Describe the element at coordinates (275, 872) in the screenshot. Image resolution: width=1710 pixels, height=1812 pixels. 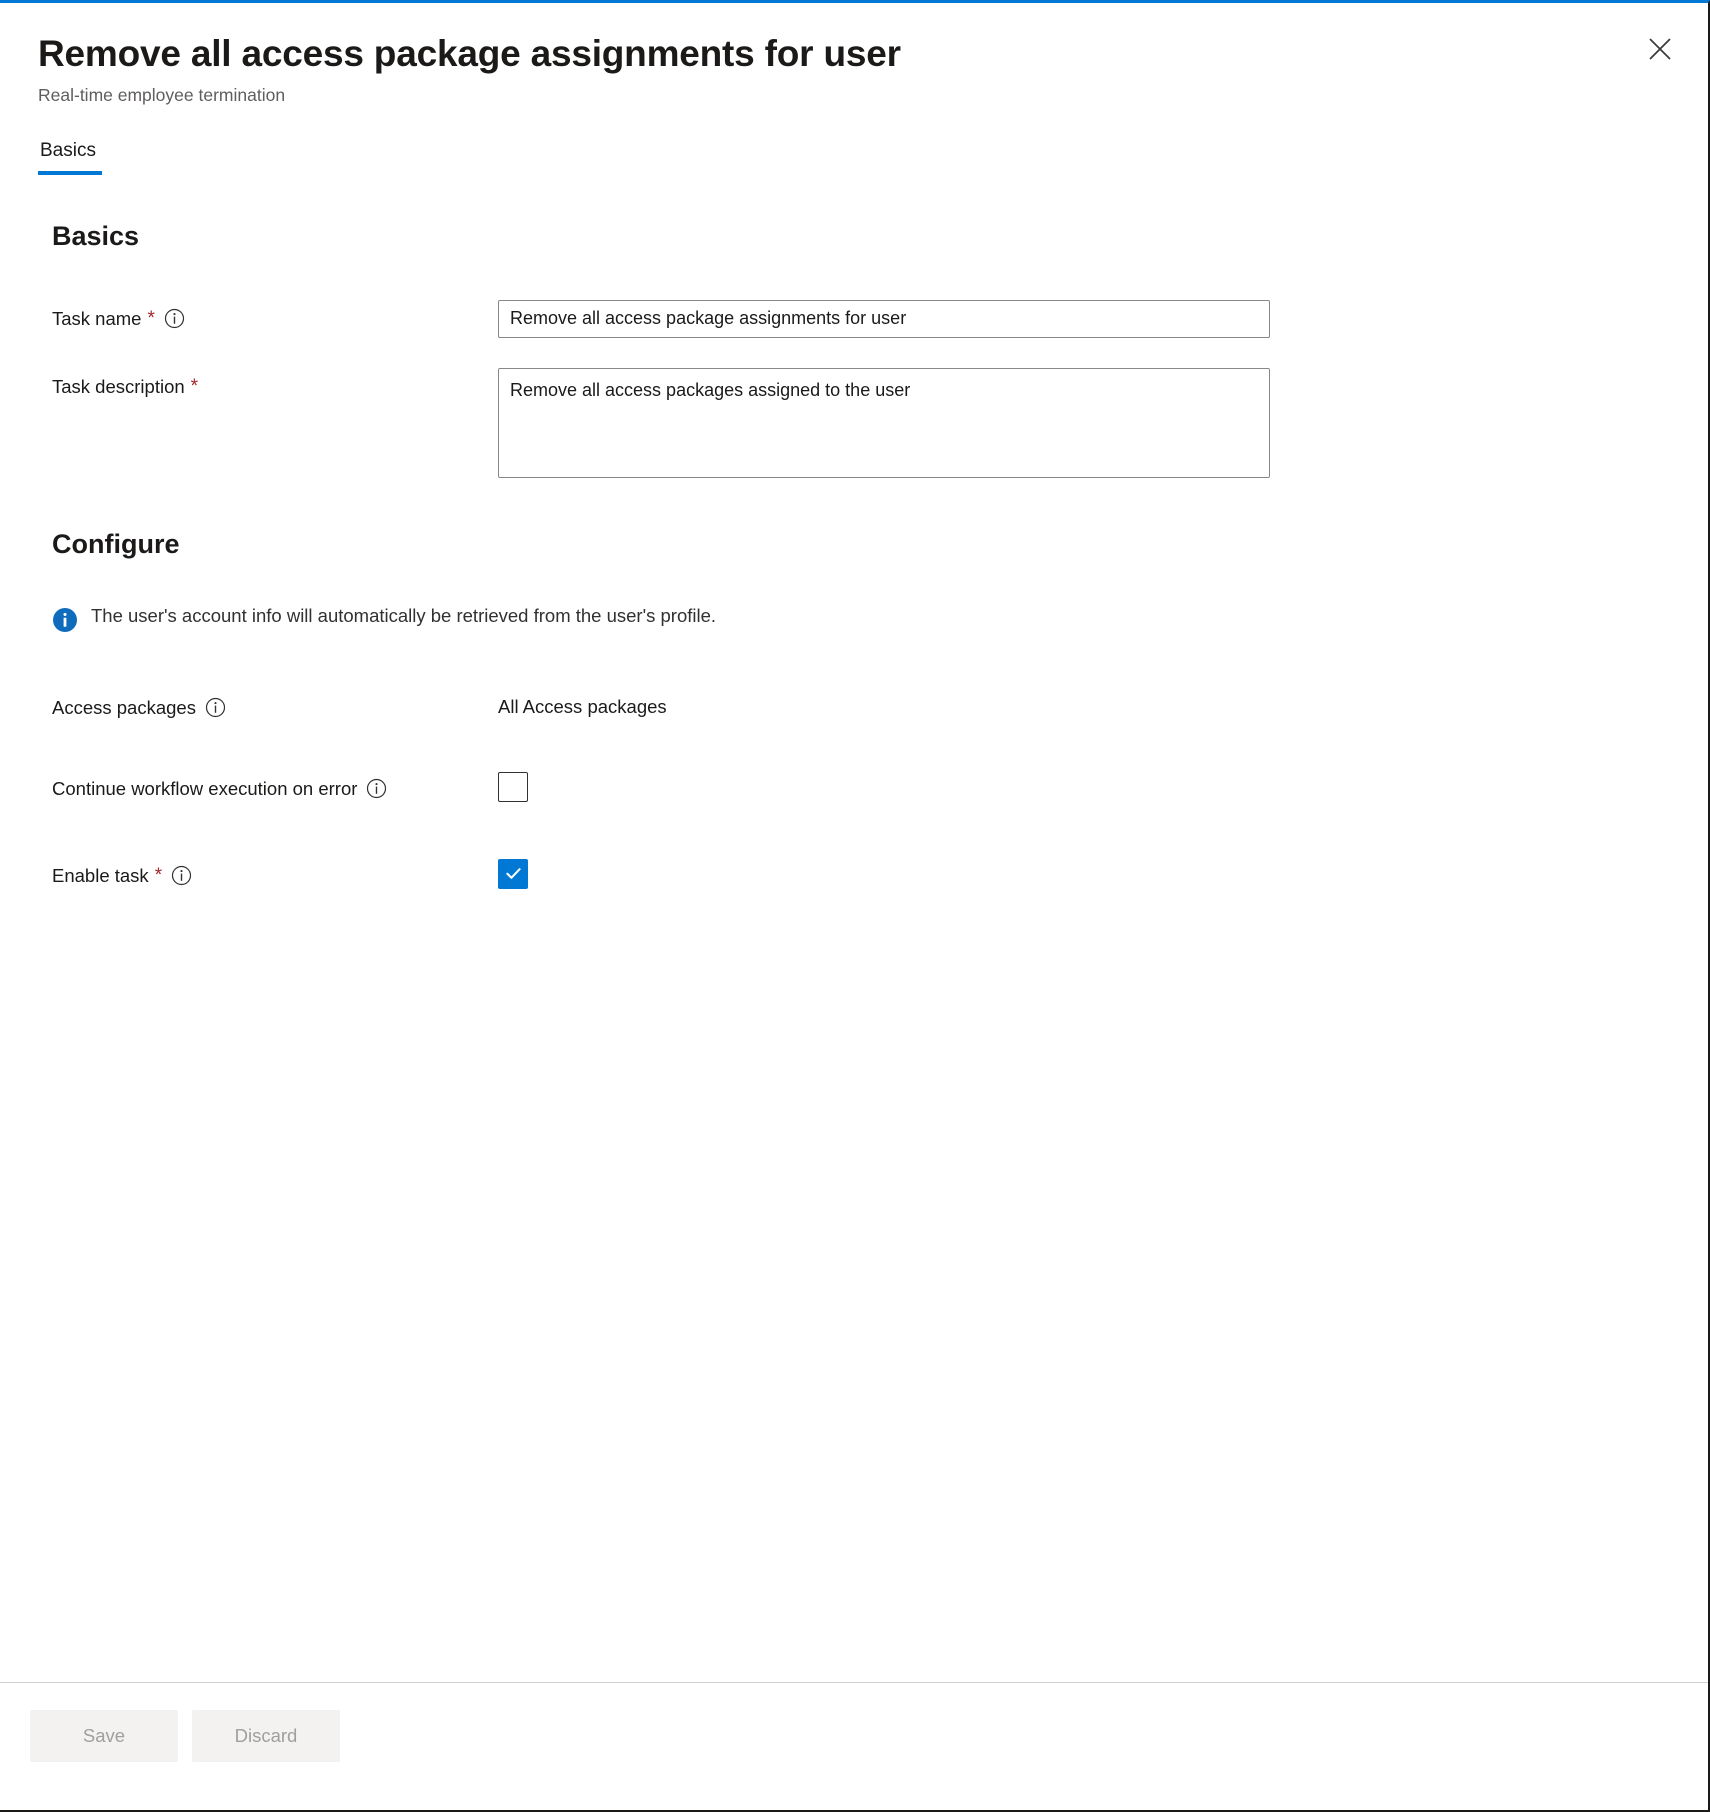
I see `field-label-enable-task: Enable task *` at that location.